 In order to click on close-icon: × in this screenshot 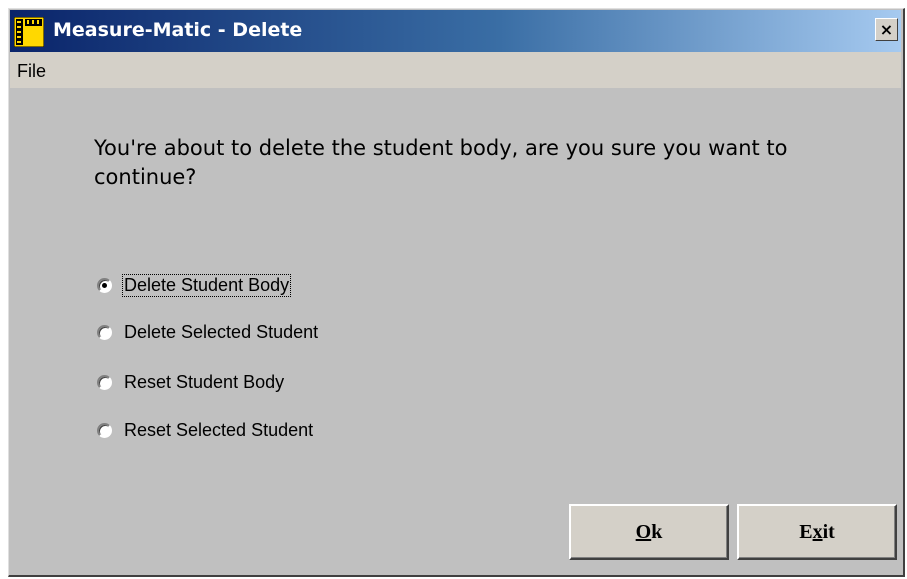, I will do `click(886, 29)`.